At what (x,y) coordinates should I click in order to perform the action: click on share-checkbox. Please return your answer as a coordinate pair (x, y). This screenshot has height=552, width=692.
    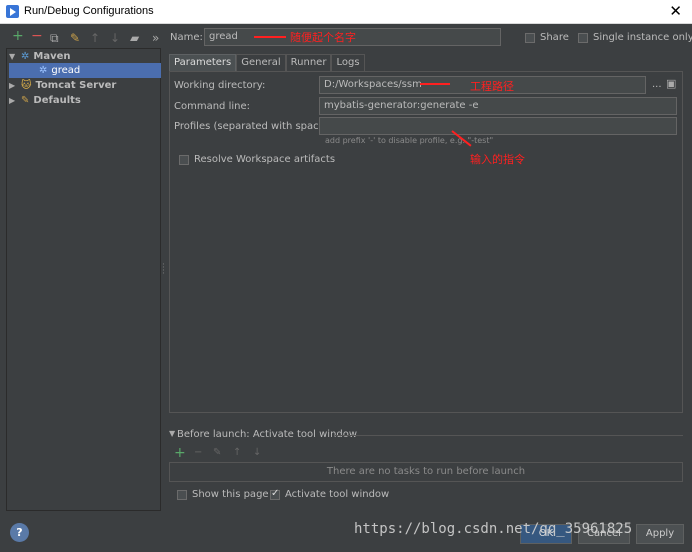
    Looking at the image, I should click on (530, 38).